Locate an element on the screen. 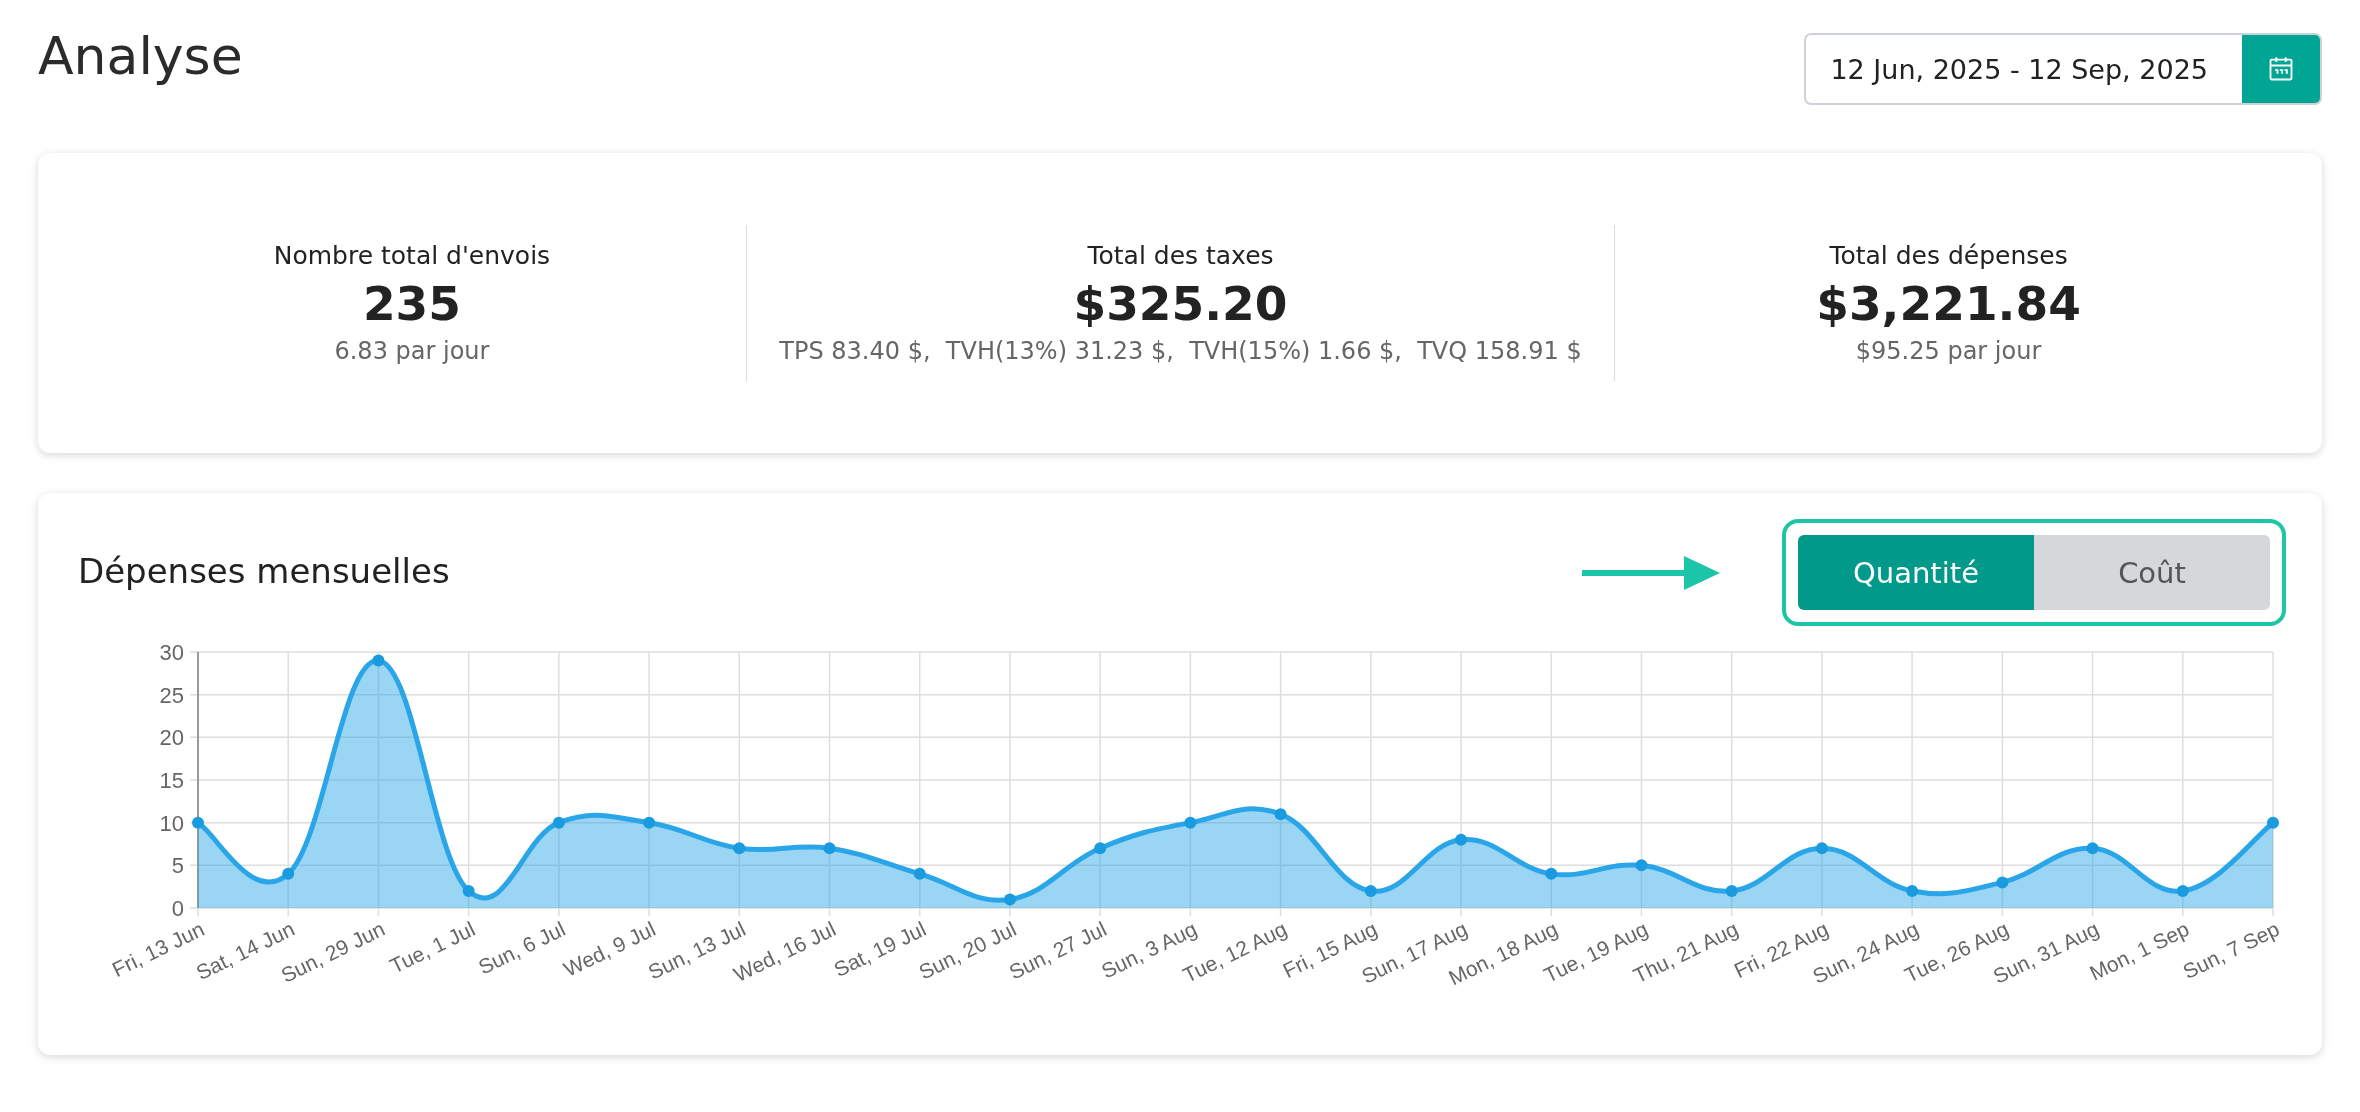 This screenshot has height=1112, width=2360. y-axis-label: 10 is located at coordinates (171, 823).